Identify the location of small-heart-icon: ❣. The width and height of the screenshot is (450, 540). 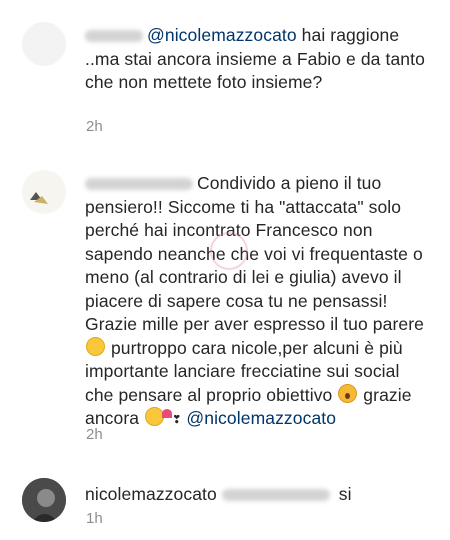
(177, 420).